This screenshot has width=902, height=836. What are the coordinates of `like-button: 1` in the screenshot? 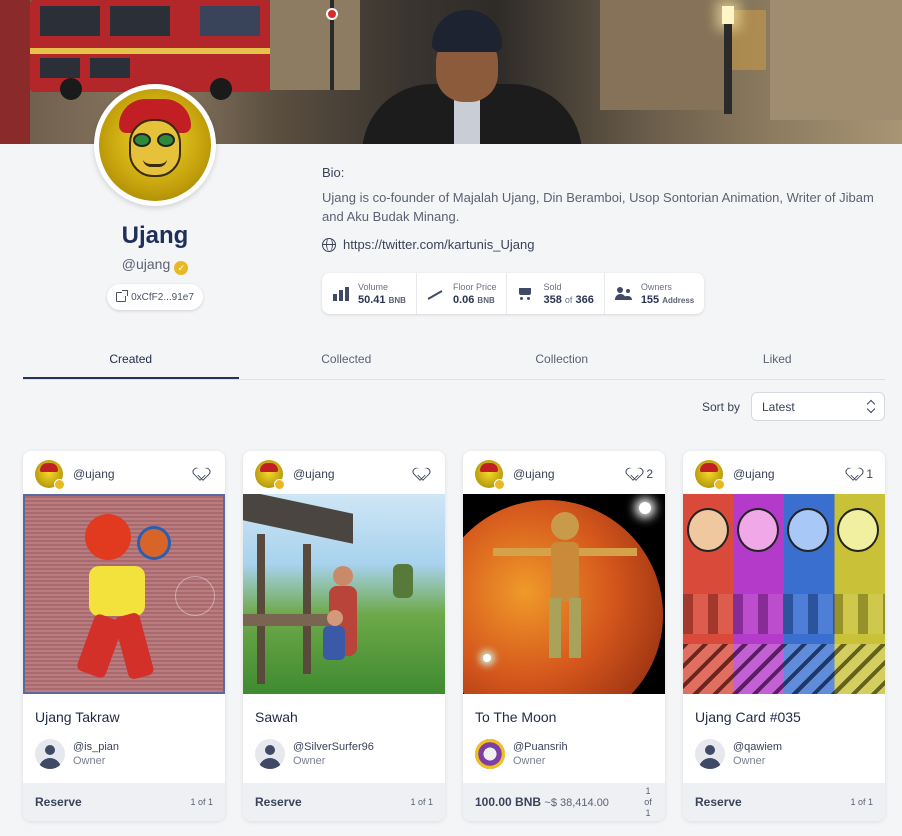 It's located at (860, 474).